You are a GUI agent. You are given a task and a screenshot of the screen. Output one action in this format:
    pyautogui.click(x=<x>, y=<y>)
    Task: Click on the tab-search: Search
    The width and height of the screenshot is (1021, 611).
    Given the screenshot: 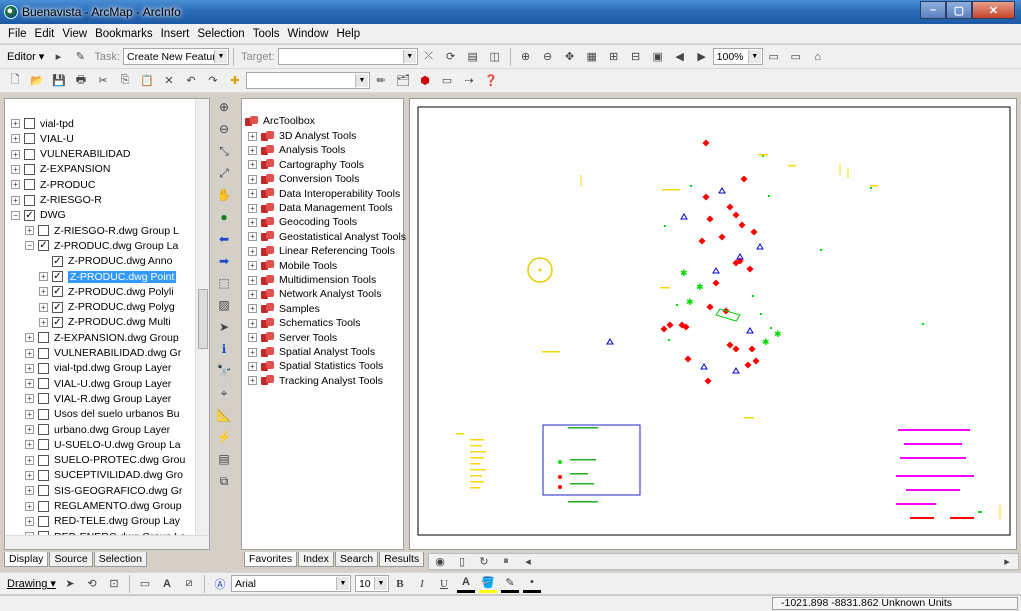 What is the action you would take?
    pyautogui.click(x=356, y=559)
    